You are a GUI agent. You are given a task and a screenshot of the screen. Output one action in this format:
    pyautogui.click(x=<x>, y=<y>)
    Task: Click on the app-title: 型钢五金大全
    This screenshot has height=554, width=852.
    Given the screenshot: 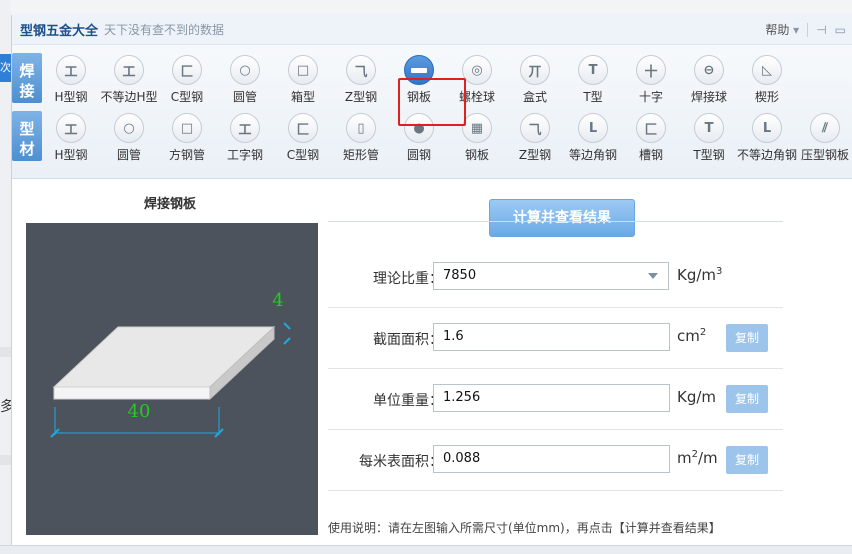 What is the action you would take?
    pyautogui.click(x=59, y=31)
    